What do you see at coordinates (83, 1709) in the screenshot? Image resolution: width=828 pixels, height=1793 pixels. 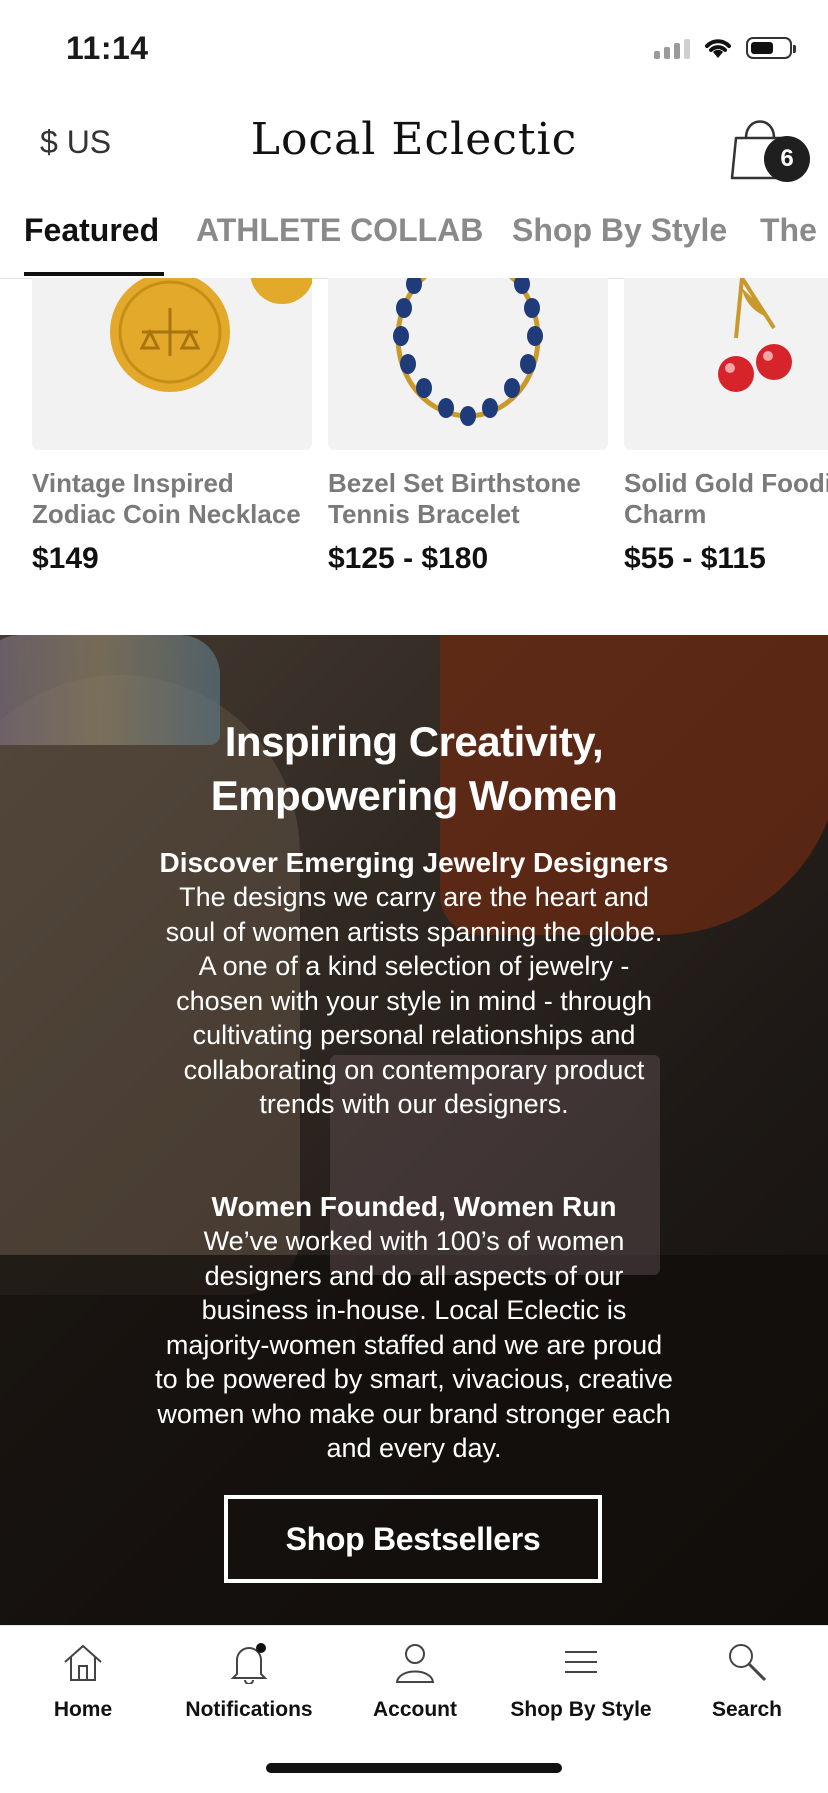 I see `tabbar-label: Home` at bounding box center [83, 1709].